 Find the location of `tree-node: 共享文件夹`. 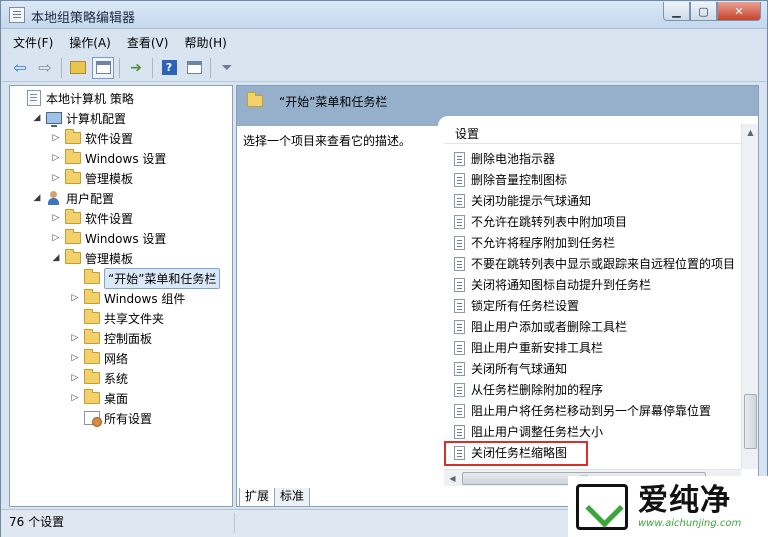

tree-node: 共享文件夹 is located at coordinates (116, 318).